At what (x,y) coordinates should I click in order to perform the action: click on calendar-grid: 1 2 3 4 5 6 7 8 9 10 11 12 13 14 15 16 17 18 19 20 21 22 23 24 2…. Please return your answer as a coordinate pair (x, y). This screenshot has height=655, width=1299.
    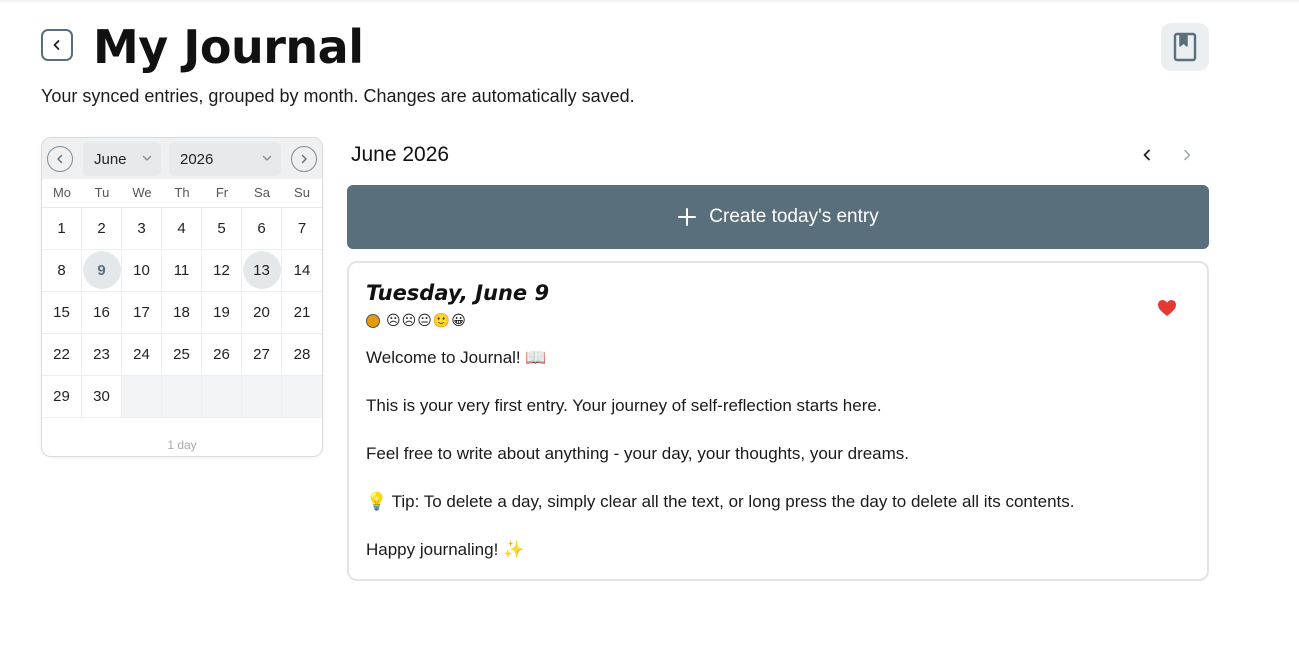
    Looking at the image, I should click on (182, 313).